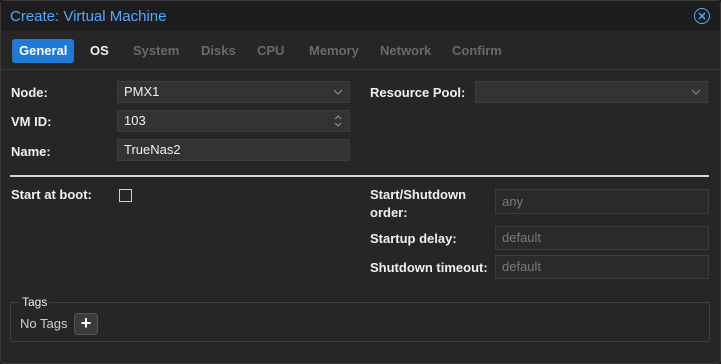 This screenshot has height=364, width=721. What do you see at coordinates (602, 201) in the screenshot?
I see `start-shutdown-order-input: any` at bounding box center [602, 201].